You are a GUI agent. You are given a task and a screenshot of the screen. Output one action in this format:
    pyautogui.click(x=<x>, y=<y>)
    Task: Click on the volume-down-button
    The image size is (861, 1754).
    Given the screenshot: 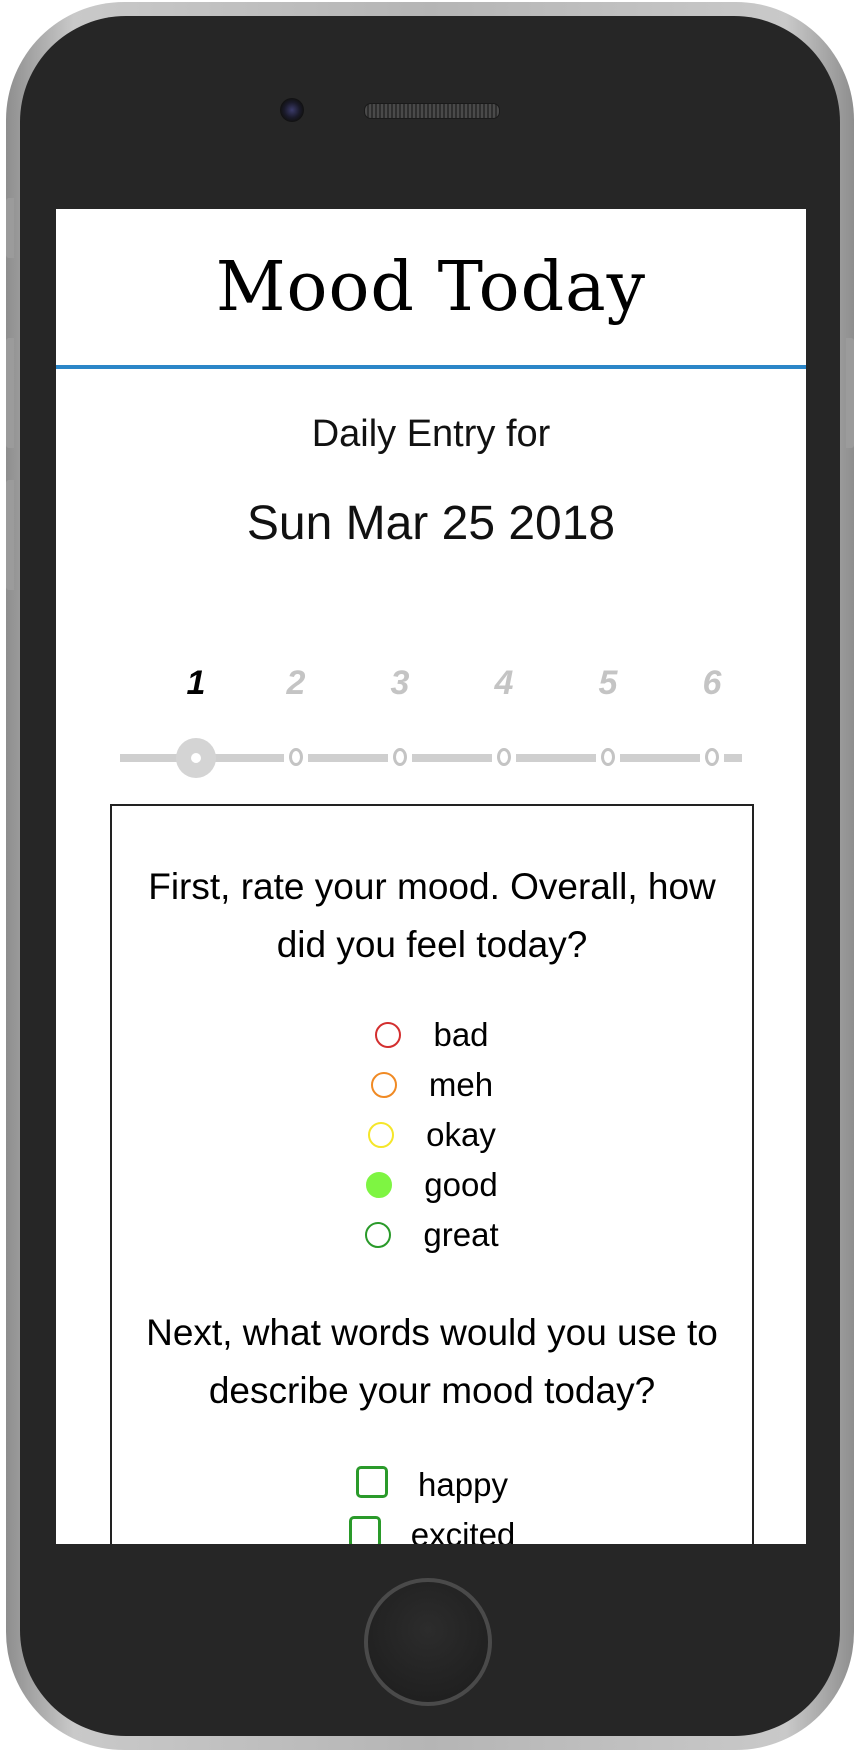 What is the action you would take?
    pyautogui.click(x=10, y=535)
    